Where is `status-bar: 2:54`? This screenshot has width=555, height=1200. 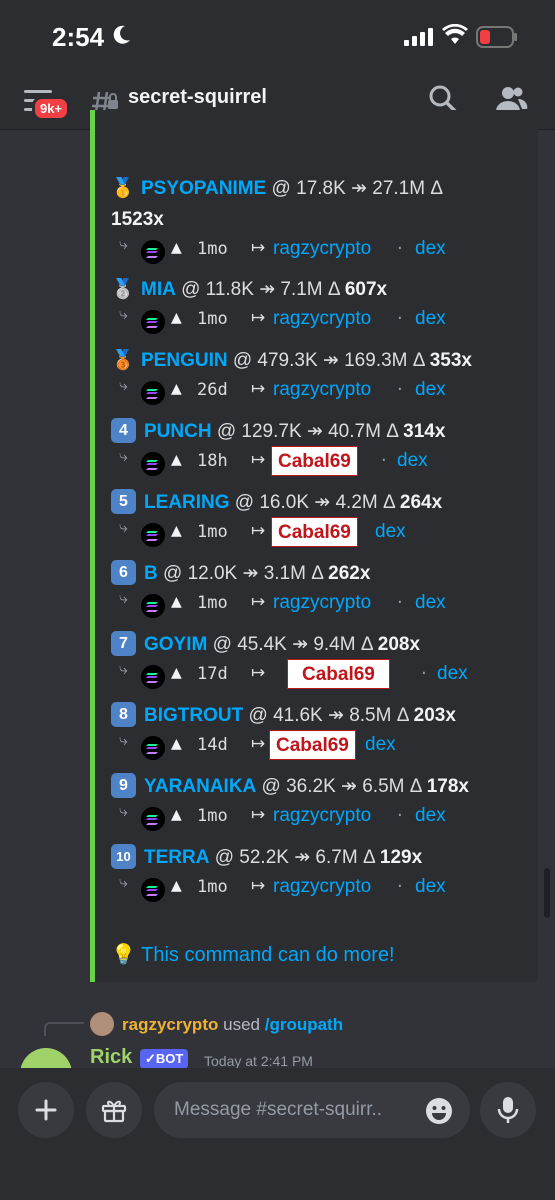
status-bar: 2:54 is located at coordinates (277, 37).